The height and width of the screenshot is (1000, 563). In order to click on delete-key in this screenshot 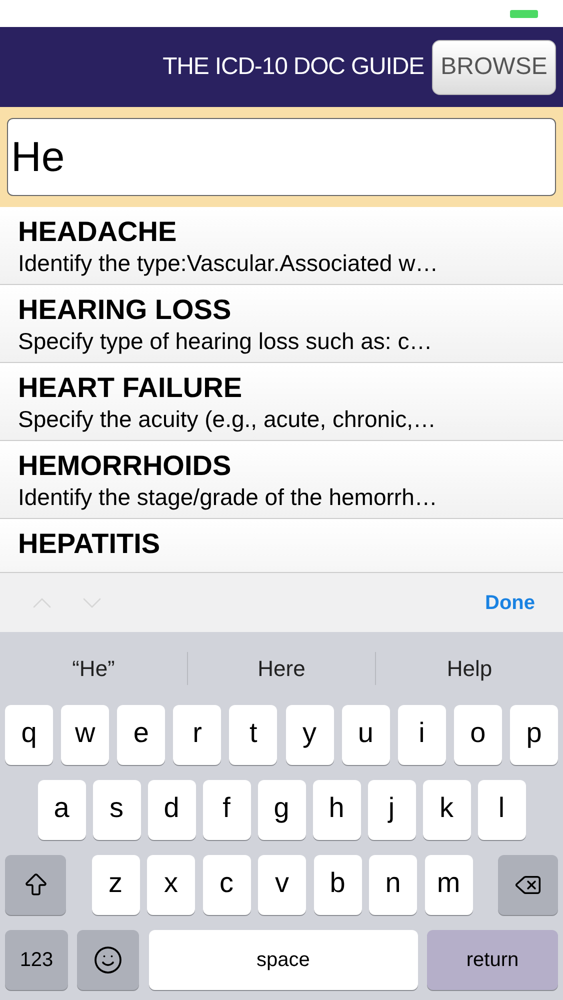, I will do `click(528, 885)`.